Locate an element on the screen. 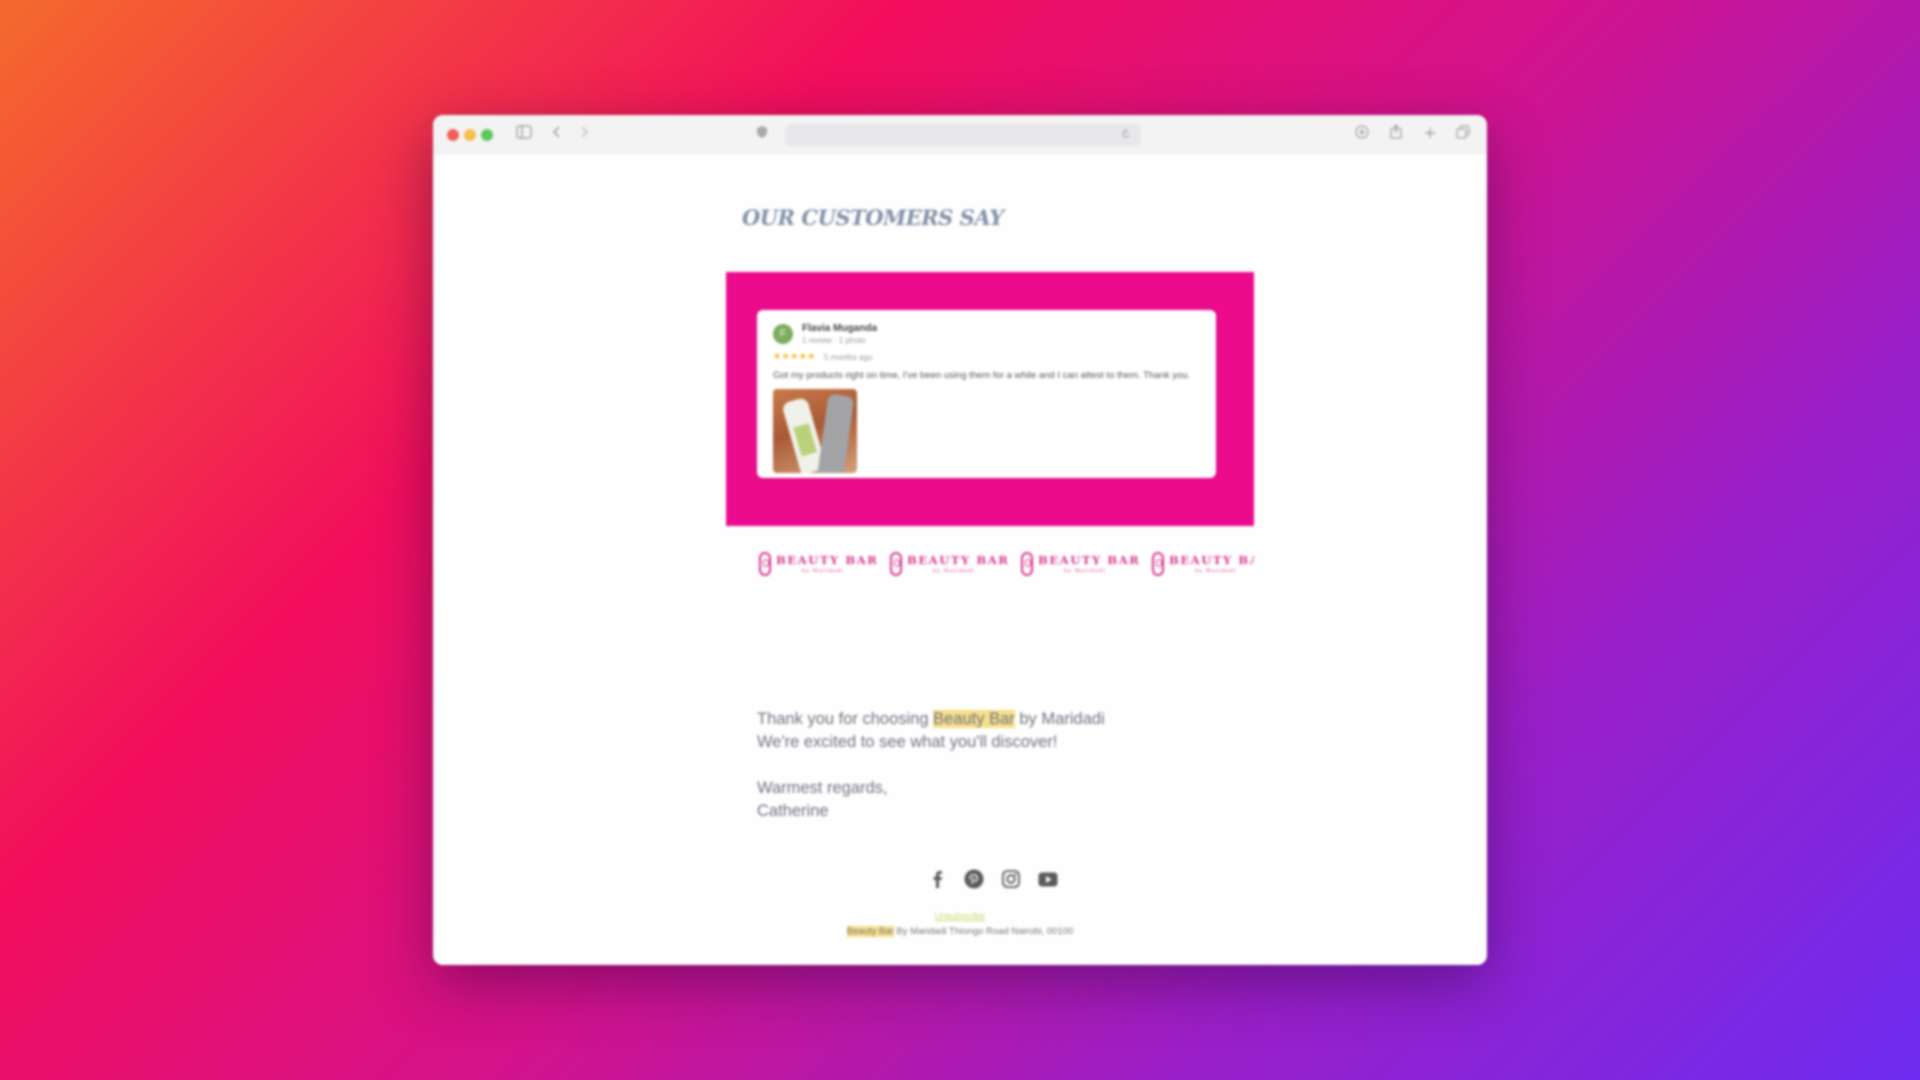  chevron-right-icon is located at coordinates (584, 135).